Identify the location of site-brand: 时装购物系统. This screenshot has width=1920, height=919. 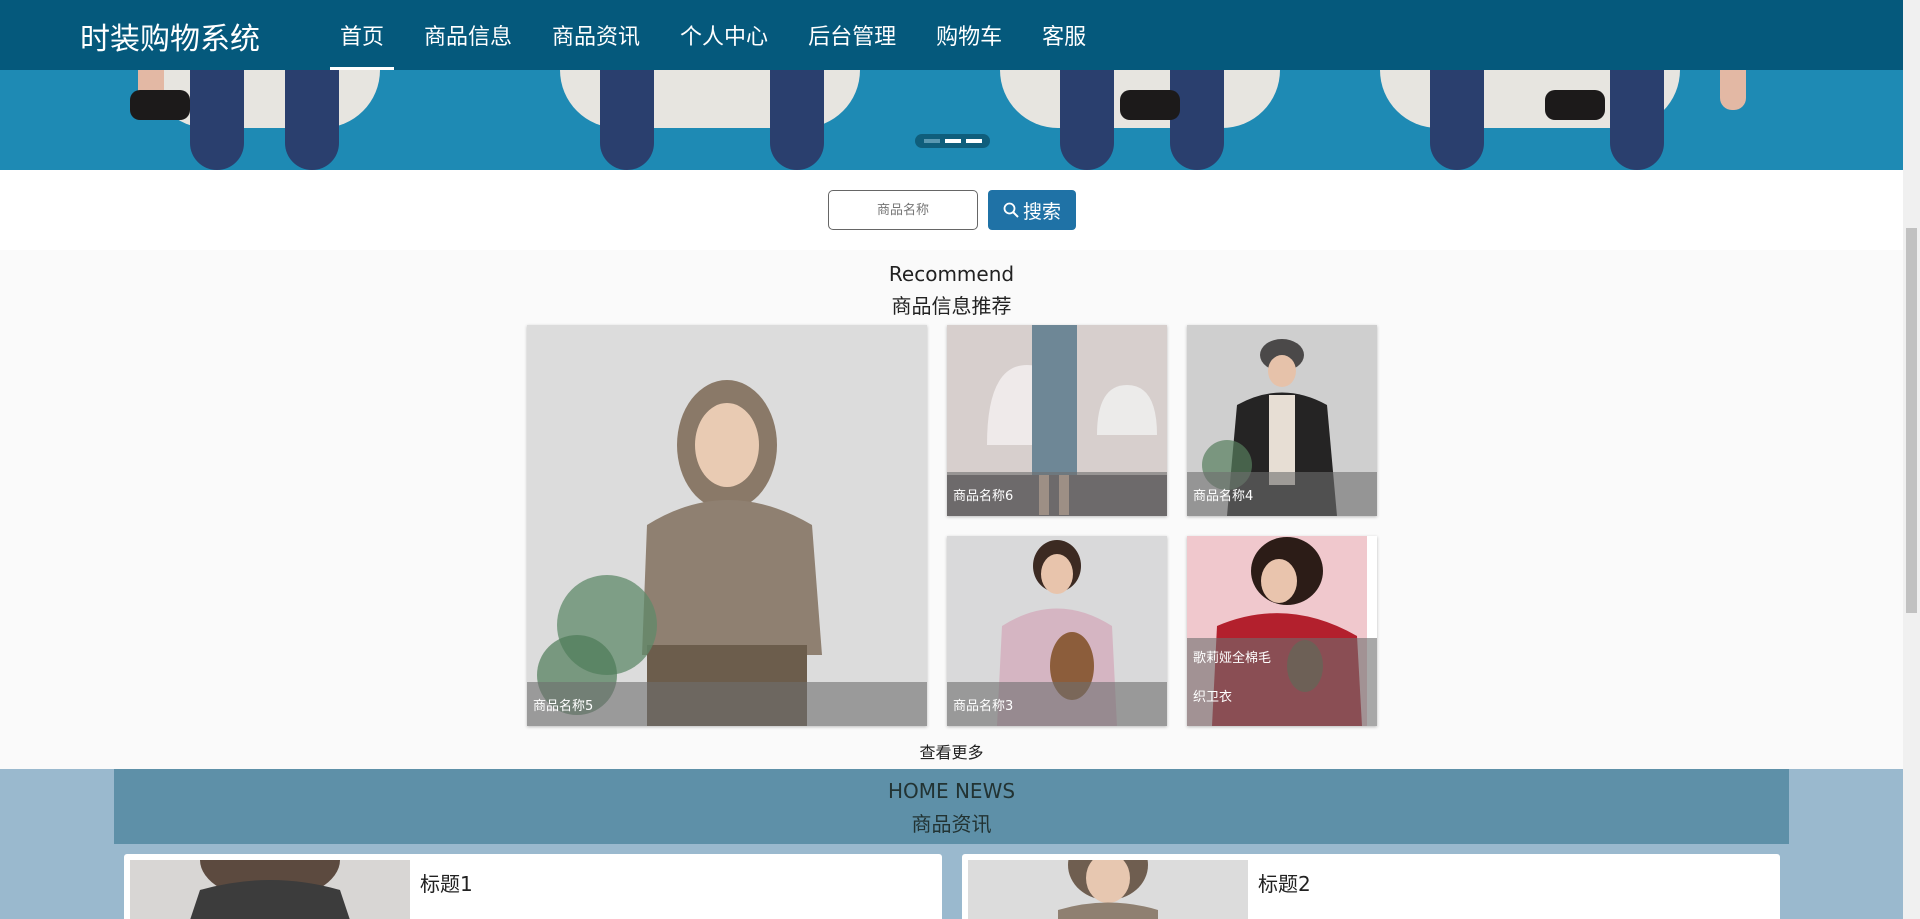
(170, 36).